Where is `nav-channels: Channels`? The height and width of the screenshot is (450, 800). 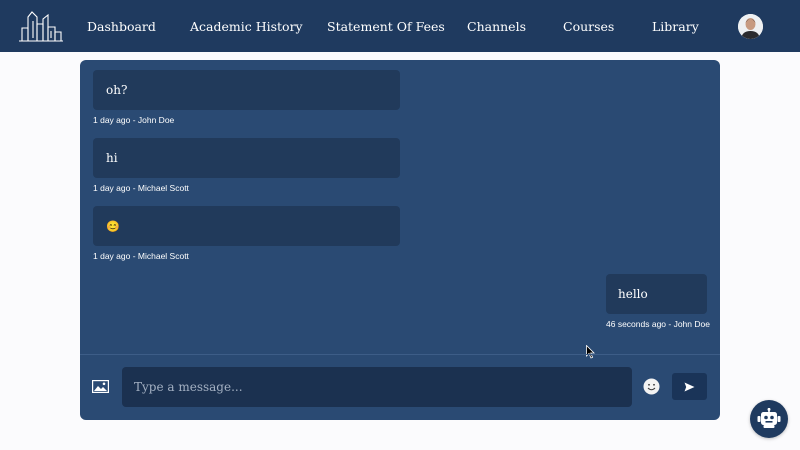 nav-channels: Channels is located at coordinates (496, 26).